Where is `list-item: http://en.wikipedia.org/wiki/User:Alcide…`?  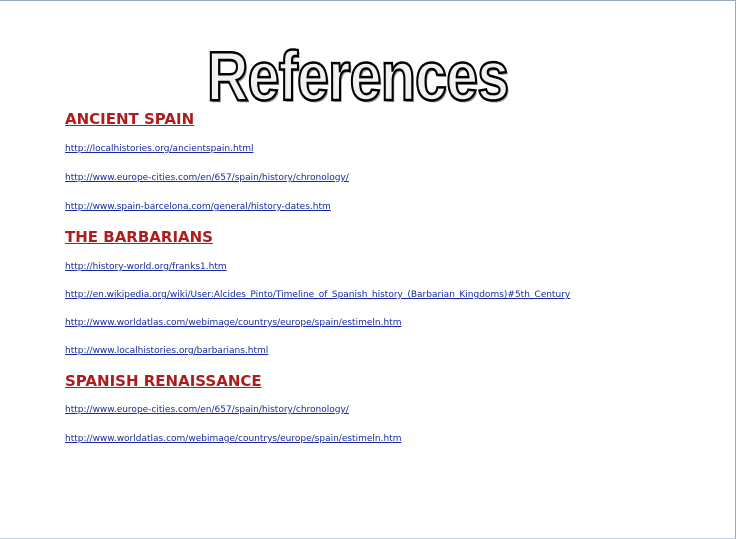 list-item: http://en.wikipedia.org/wiki/User:Alcide… is located at coordinates (390, 295).